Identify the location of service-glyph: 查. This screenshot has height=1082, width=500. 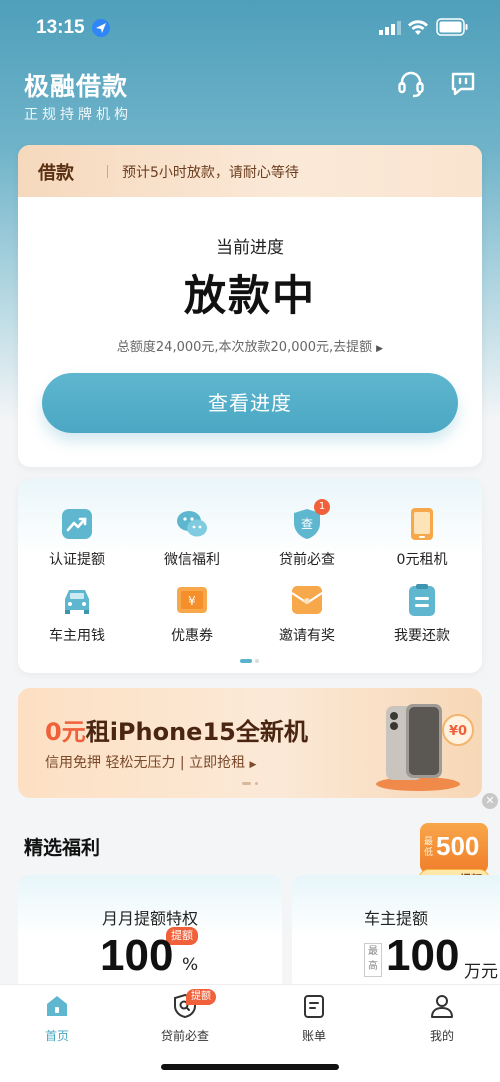
(307, 524).